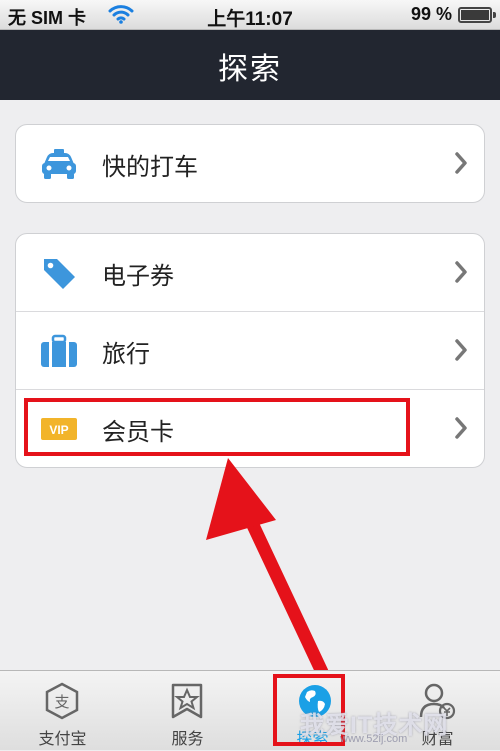 This screenshot has height=751, width=500. I want to click on nav-bar: 探索, so click(250, 65).